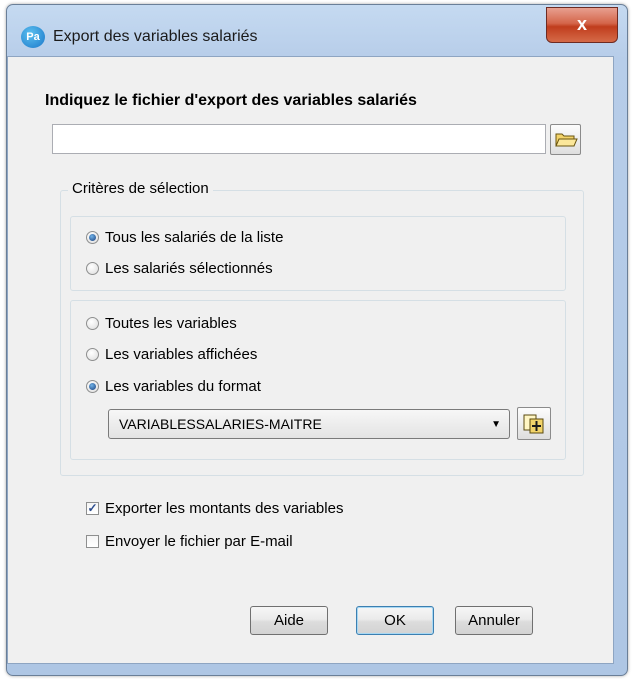 The image size is (633, 679). Describe the element at coordinates (92, 508) in the screenshot. I see `checkbox-checked: ✓` at that location.